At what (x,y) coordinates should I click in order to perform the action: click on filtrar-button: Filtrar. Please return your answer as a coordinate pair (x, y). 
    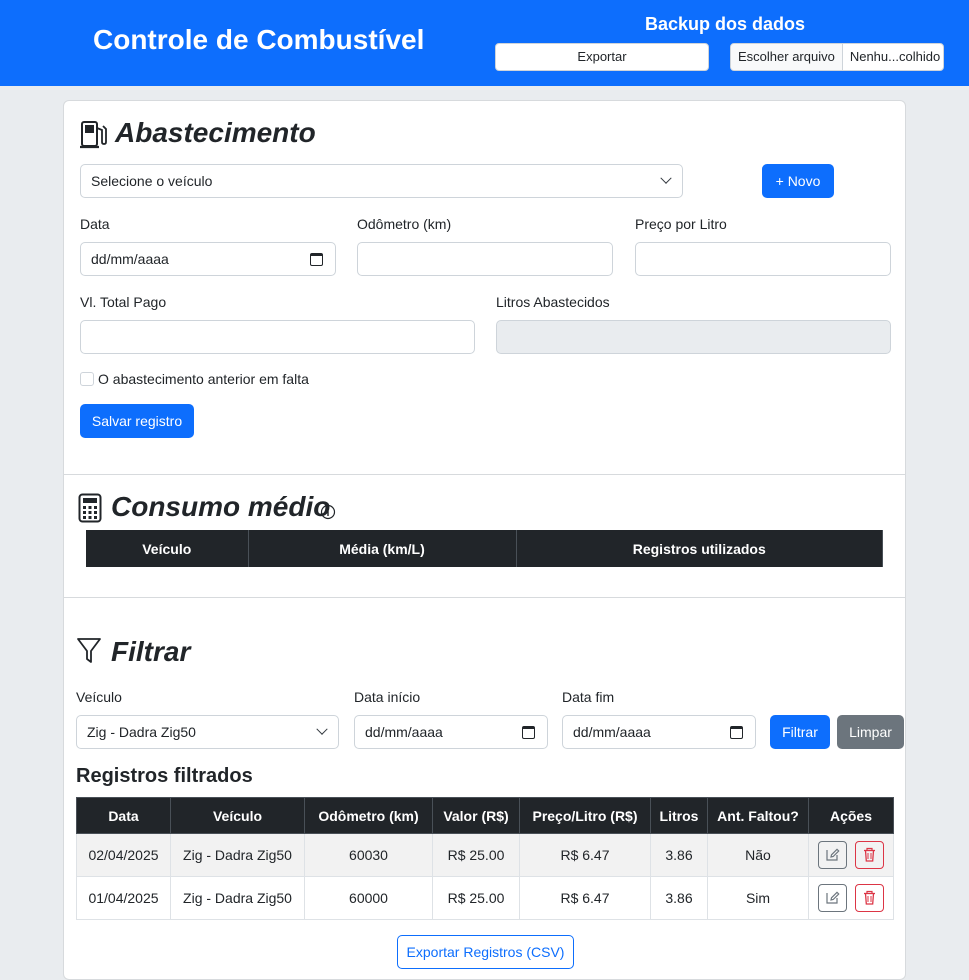
    Looking at the image, I should click on (800, 732).